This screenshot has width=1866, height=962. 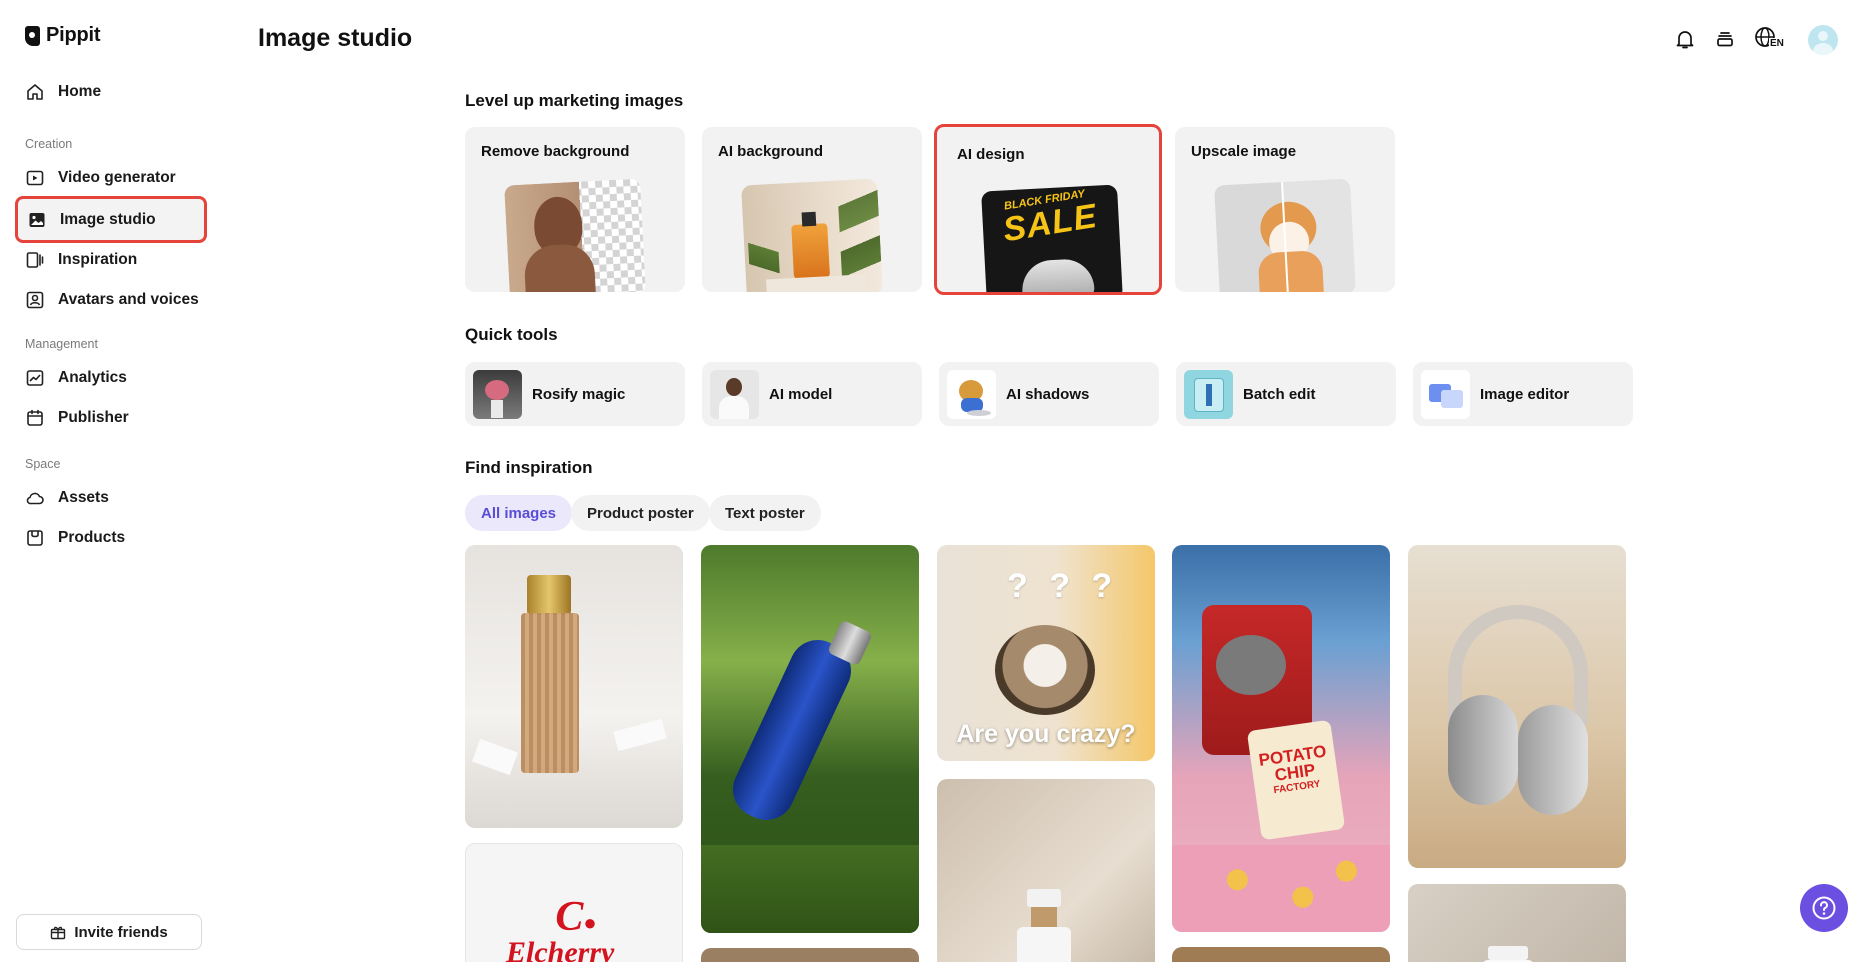 What do you see at coordinates (92, 537) in the screenshot?
I see `sidebar-item-label: Products` at bounding box center [92, 537].